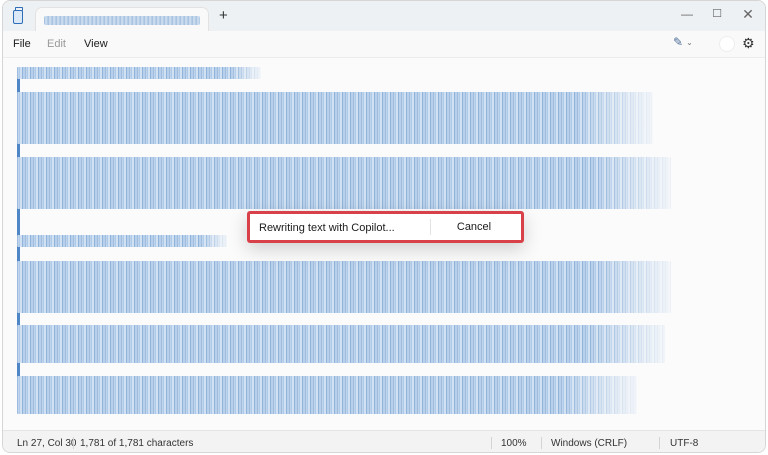 Image resolution: width=768 pixels, height=455 pixels. What do you see at coordinates (589, 443) in the screenshot?
I see `line-ending: Windows (CRLF)` at bounding box center [589, 443].